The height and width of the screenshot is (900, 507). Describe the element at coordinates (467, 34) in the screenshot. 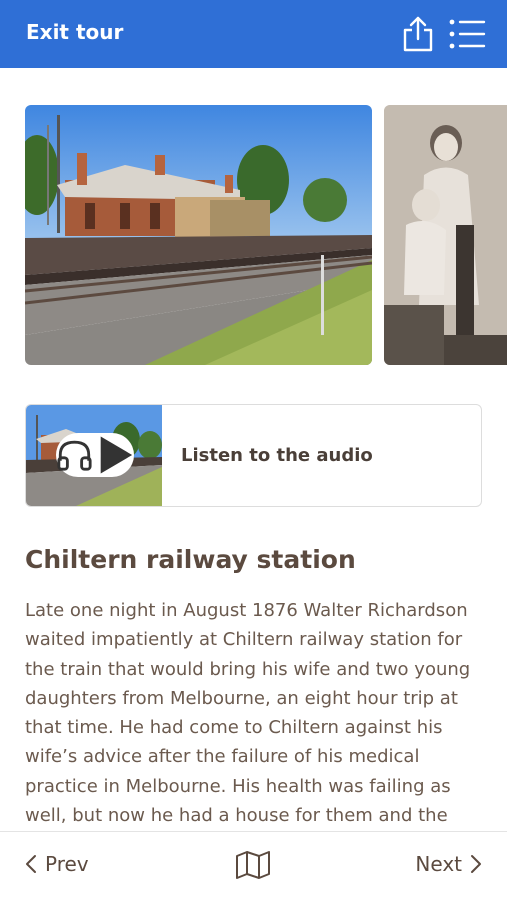

I see `list-menu-icon` at that location.